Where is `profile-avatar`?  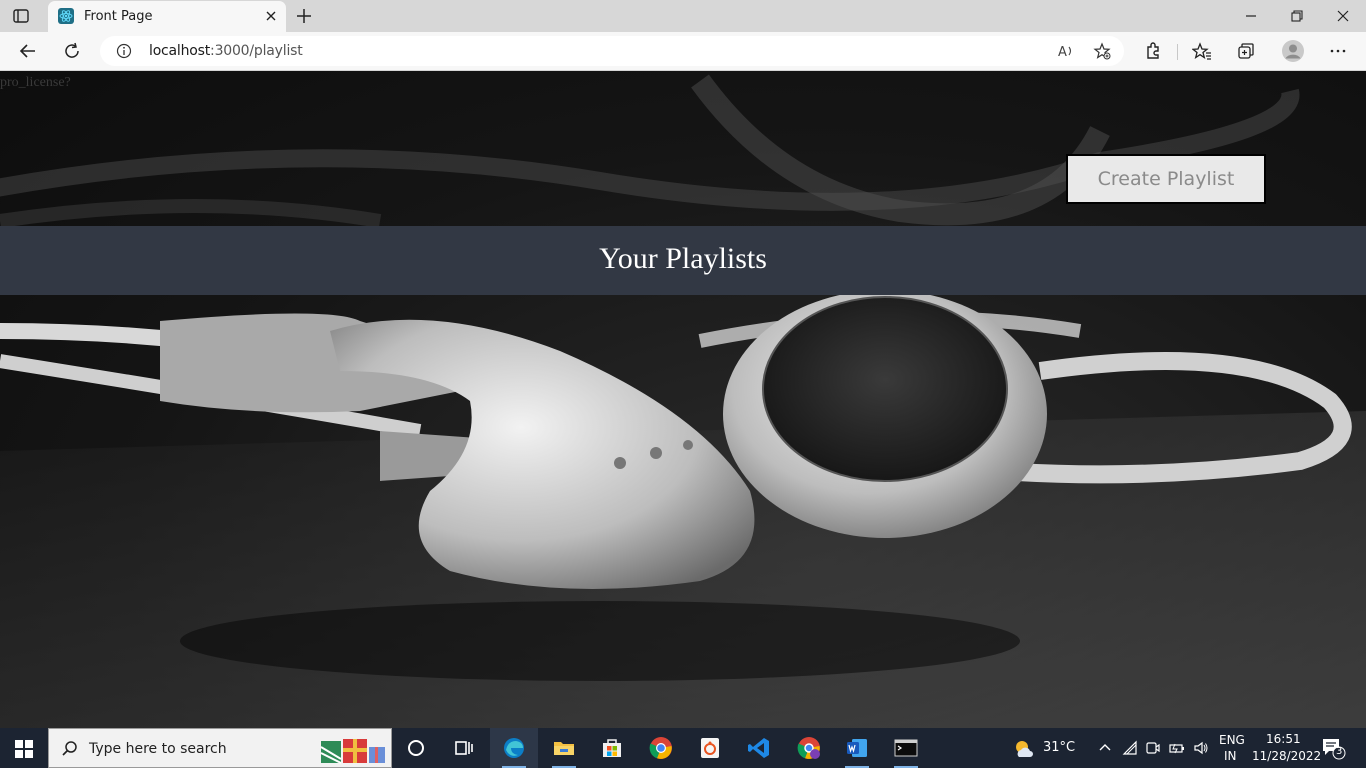
profile-avatar is located at coordinates (1293, 51).